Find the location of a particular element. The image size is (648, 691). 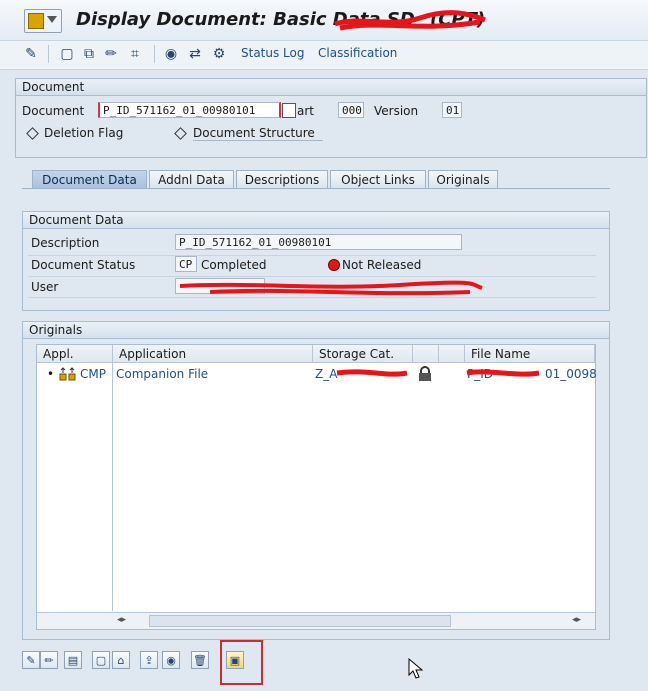

version-field: 01 is located at coordinates (452, 110).